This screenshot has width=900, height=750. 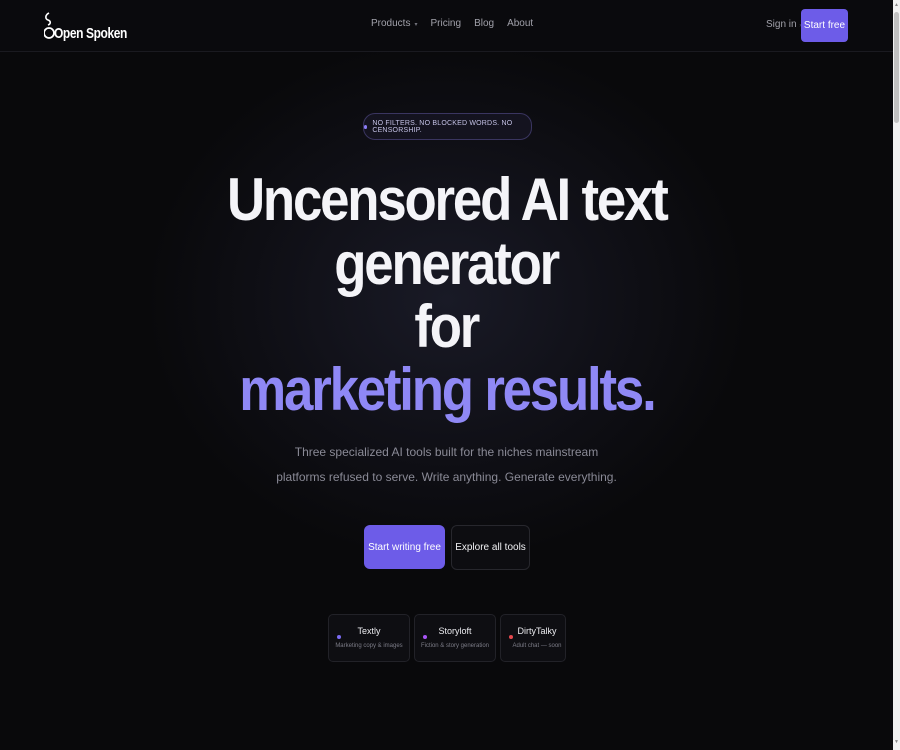 I want to click on tool-name: DirtyTalky, so click(x=537, y=631).